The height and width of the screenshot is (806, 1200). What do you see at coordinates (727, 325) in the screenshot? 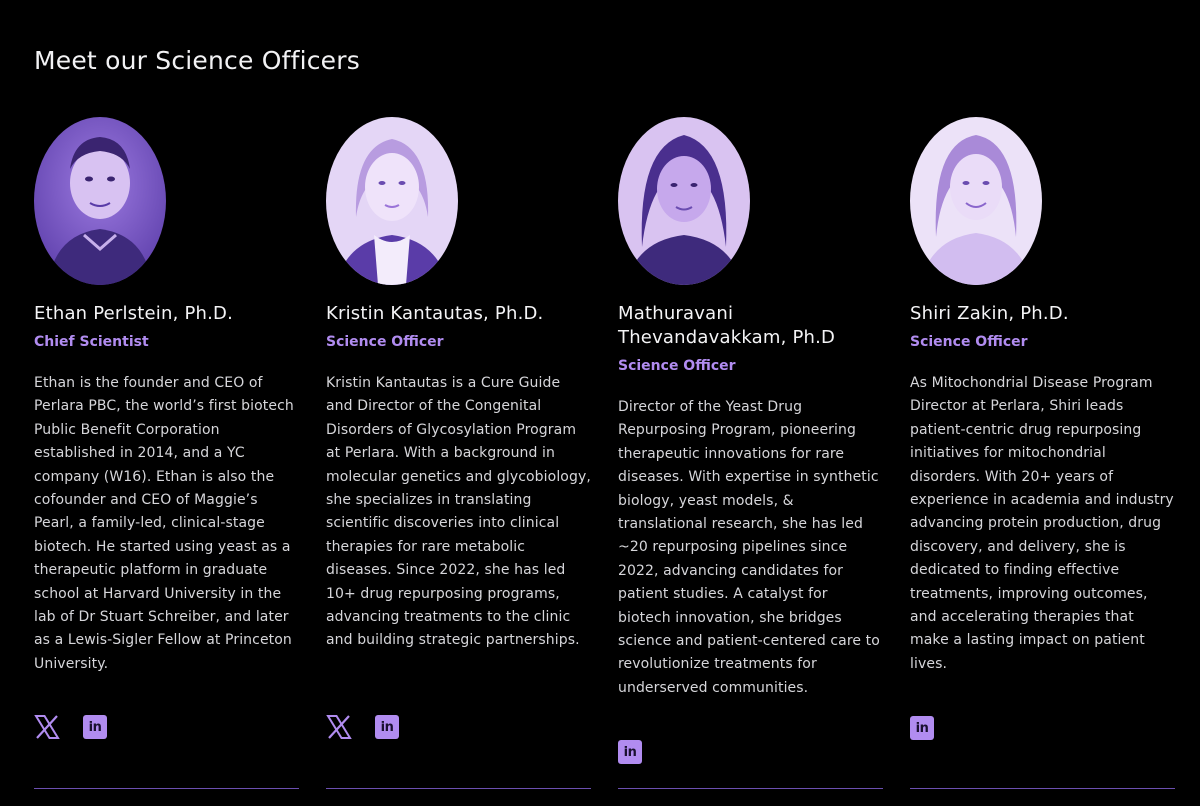
I see `officer-name: Mathuravani Thevandavakkam, Ph.D` at bounding box center [727, 325].